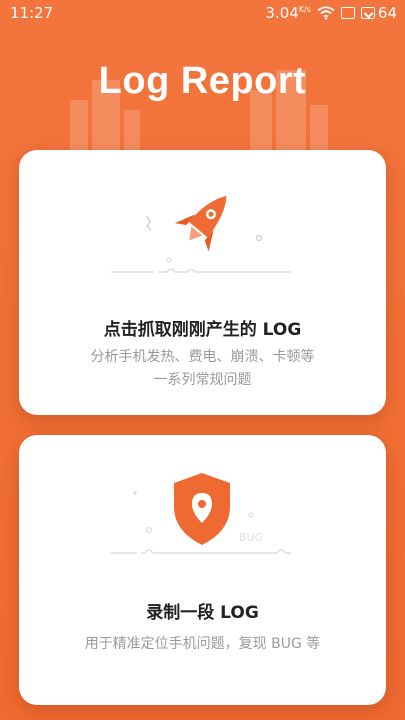 The width and height of the screenshot is (405, 720). Describe the element at coordinates (32, 13) in the screenshot. I see `status-time: 11:27` at that location.